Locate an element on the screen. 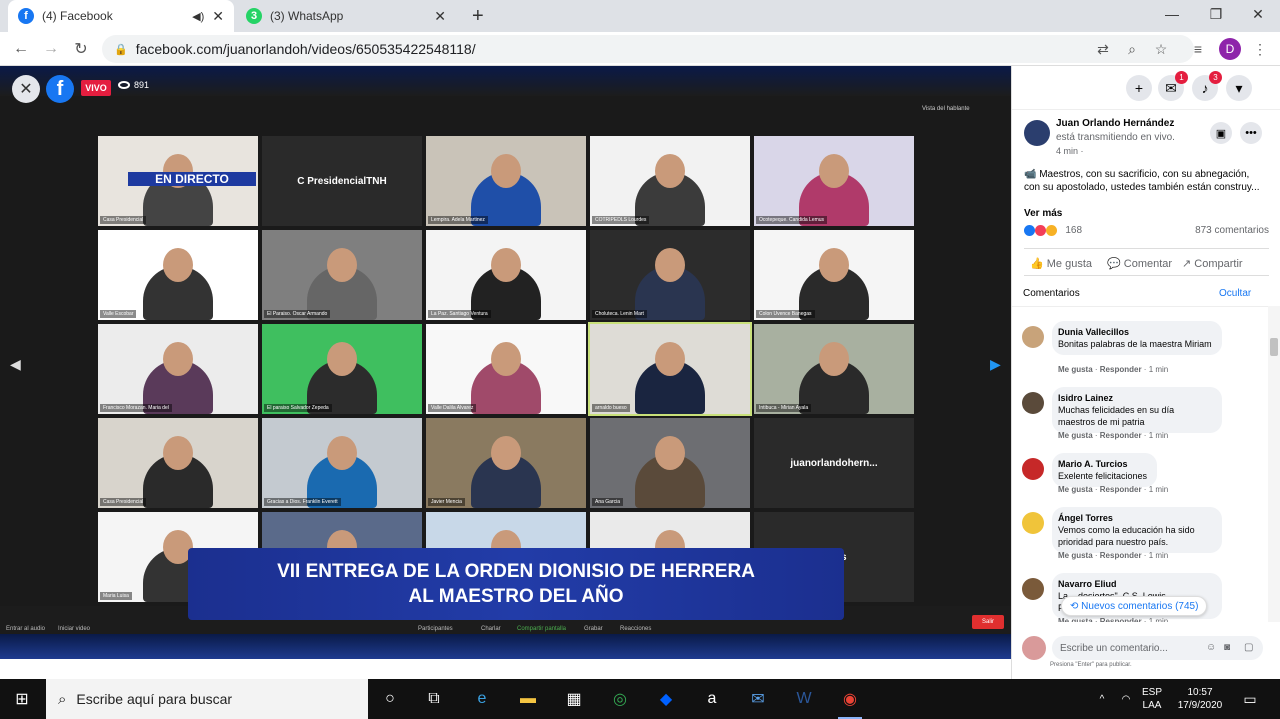  chat-button: Charlar is located at coordinates (491, 629).